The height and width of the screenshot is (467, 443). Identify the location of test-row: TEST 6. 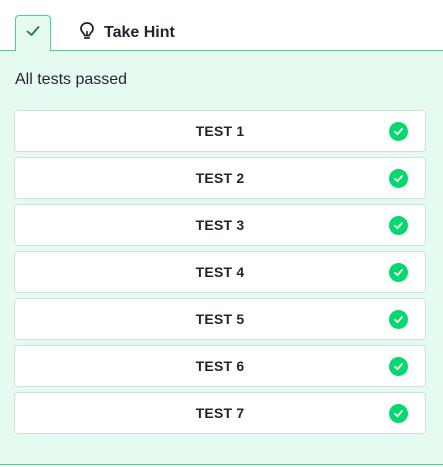
(220, 366).